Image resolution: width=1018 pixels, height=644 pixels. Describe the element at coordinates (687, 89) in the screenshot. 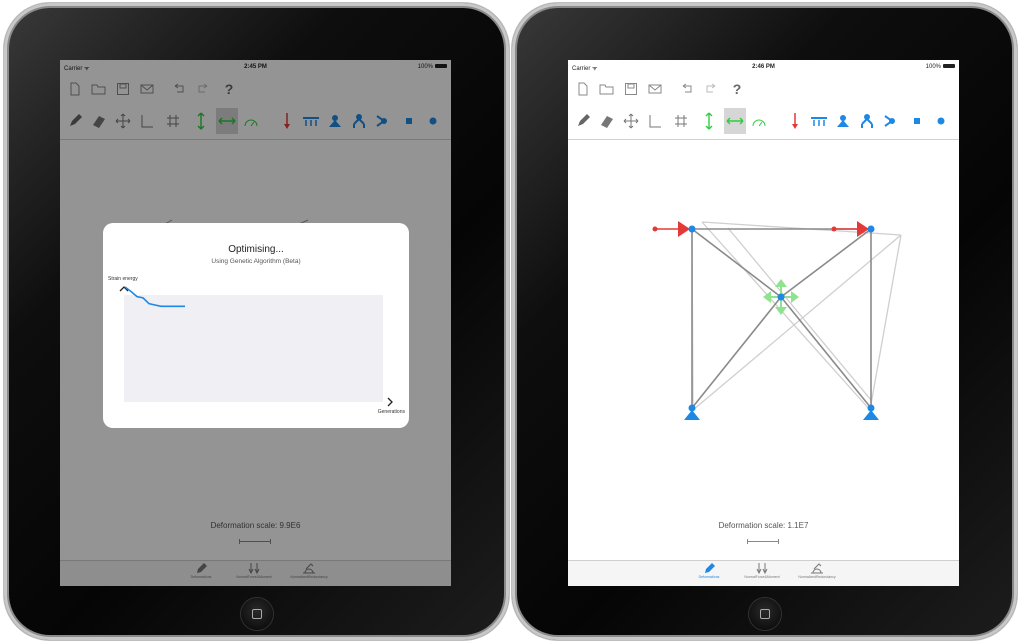

I see `undo-icon` at that location.